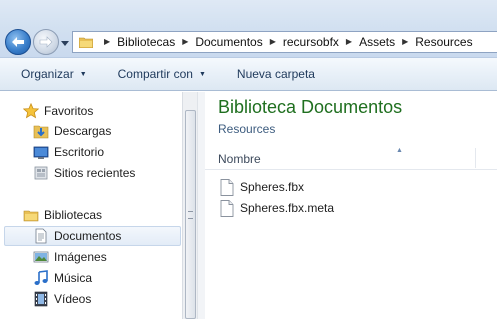  Describe the element at coordinates (246, 129) in the screenshot. I see `library-location-link: Resources` at that location.